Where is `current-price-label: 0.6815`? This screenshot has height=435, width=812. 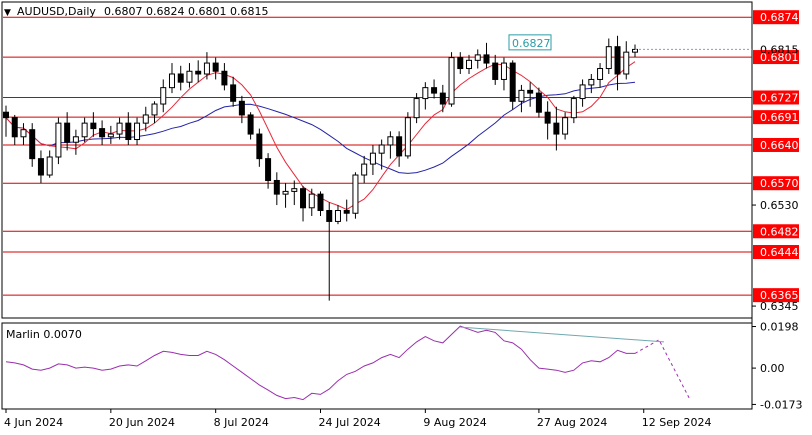
current-price-label: 0.6815 is located at coordinates (779, 49).